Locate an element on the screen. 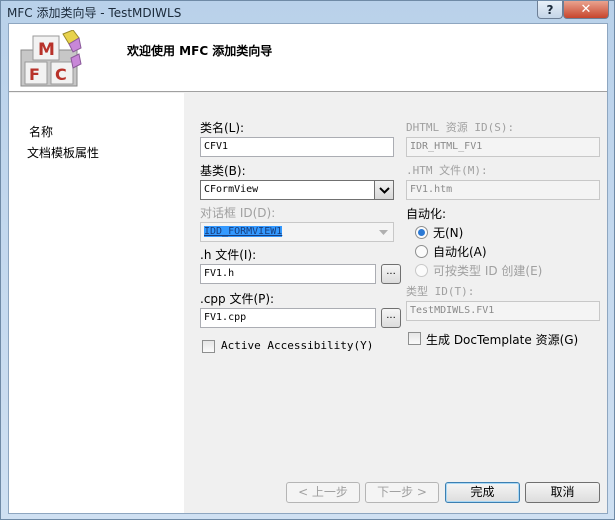 The height and width of the screenshot is (520, 615). sidebar-item-doc-template: 文档模板属性 is located at coordinates (63, 152).